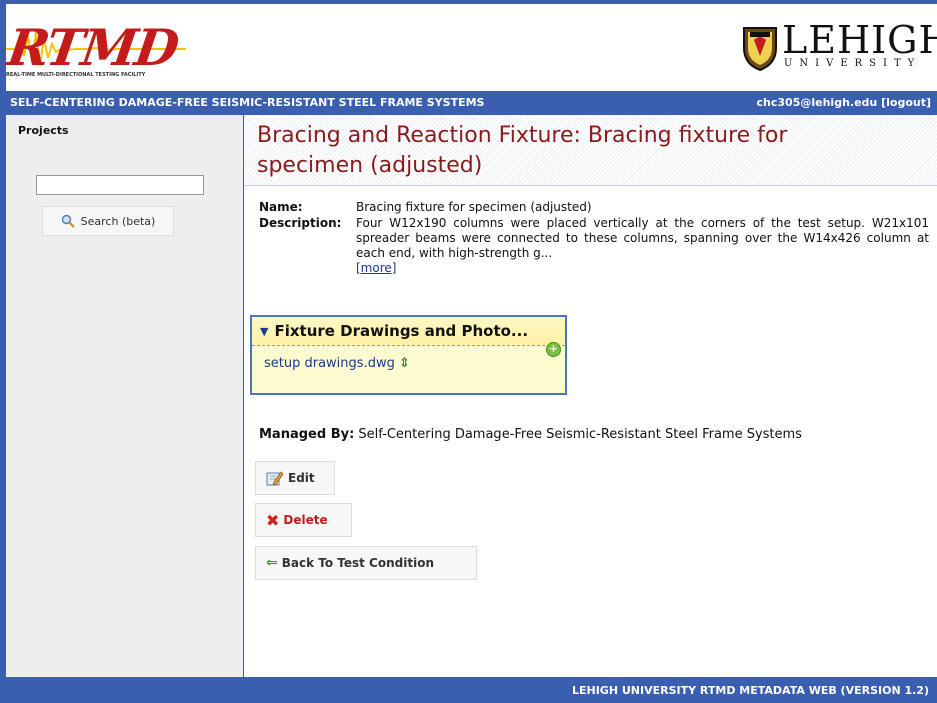 Image resolution: width=937 pixels, height=703 pixels. What do you see at coordinates (817, 102) in the screenshot?
I see `user-email: chc305@lehigh.edu` at bounding box center [817, 102].